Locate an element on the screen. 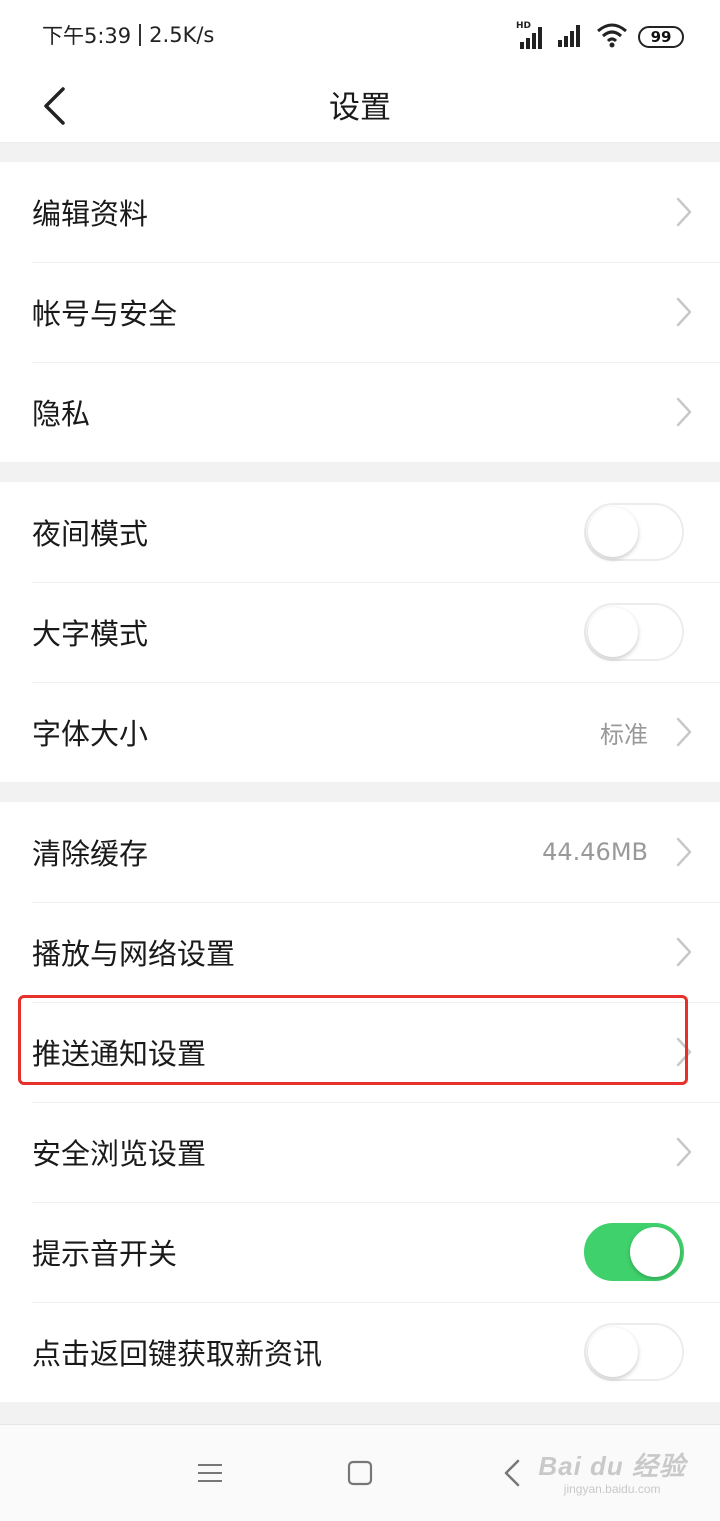  font-size-label: 字体大小 is located at coordinates (90, 734).